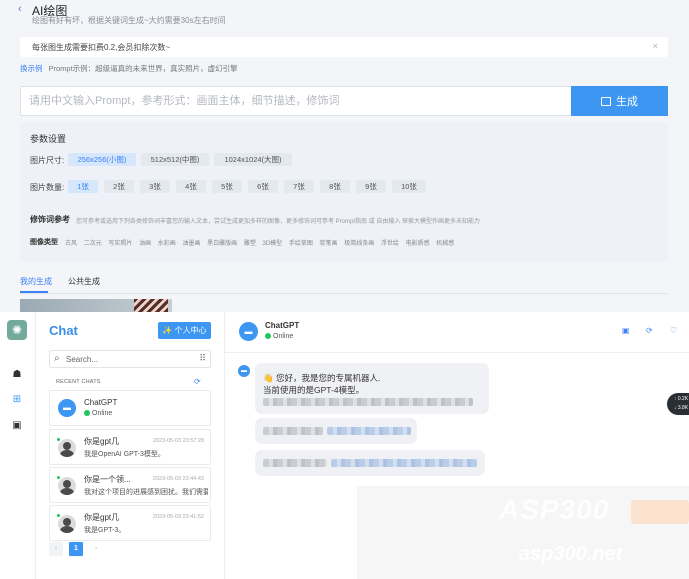  What do you see at coordinates (523, 532) in the screenshot?
I see `watermark-area: ASP300 asp300.net` at bounding box center [523, 532].